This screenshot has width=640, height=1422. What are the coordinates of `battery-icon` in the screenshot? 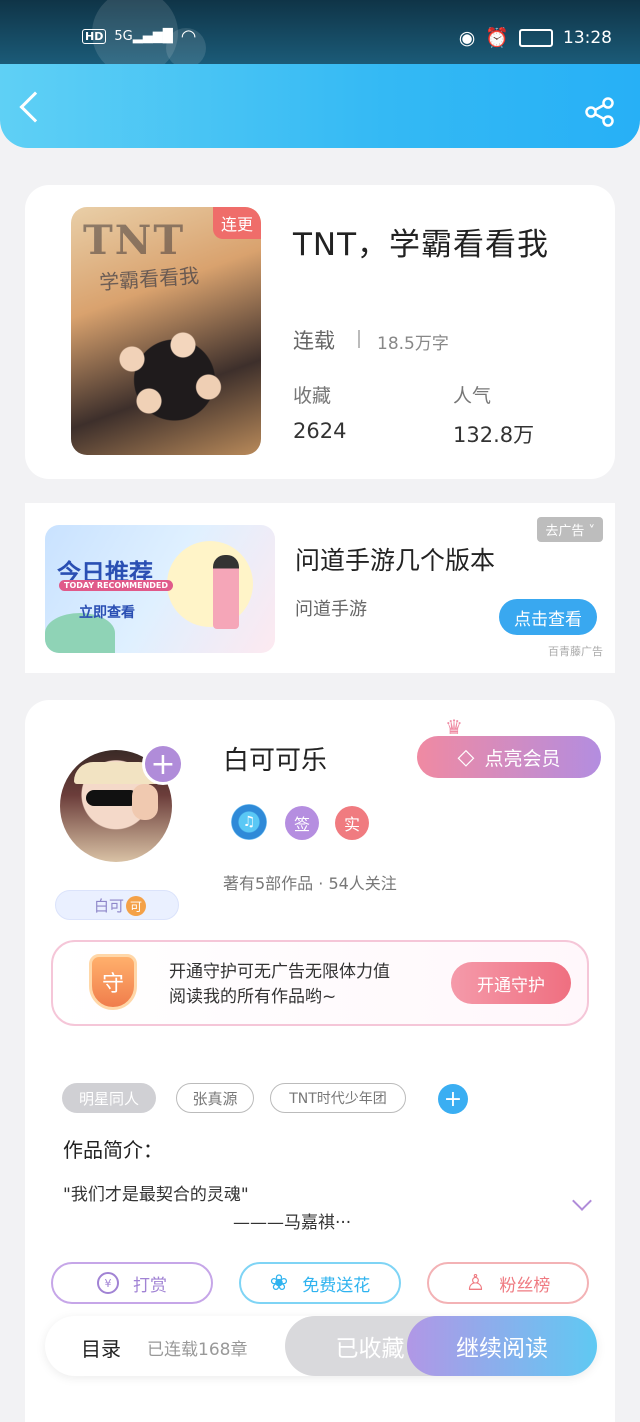 It's located at (536, 37).